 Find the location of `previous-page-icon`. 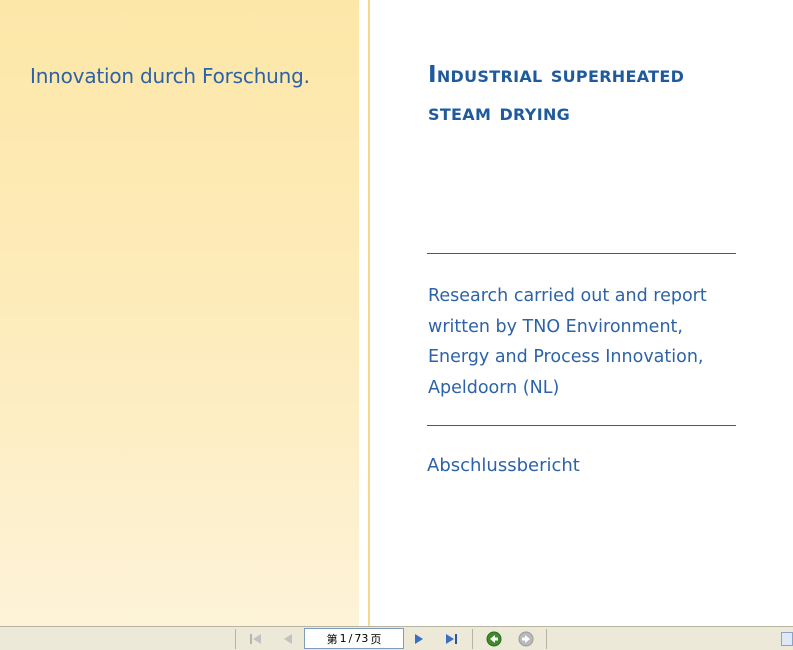

previous-page-icon is located at coordinates (288, 639).